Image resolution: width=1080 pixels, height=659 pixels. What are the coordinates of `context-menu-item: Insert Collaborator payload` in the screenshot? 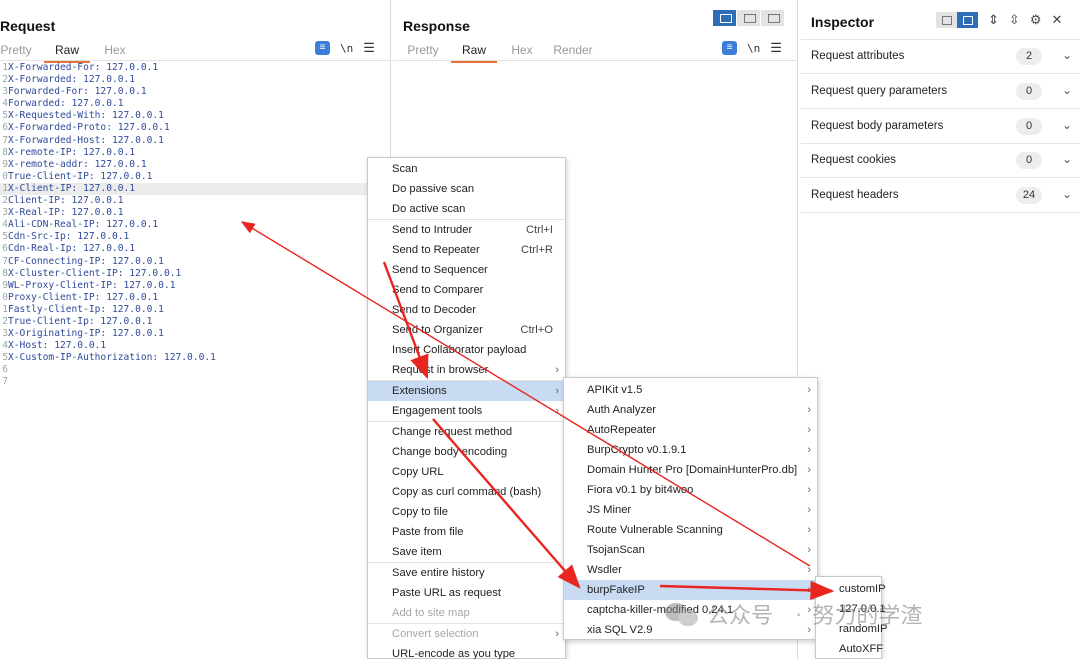 It's located at (466, 350).